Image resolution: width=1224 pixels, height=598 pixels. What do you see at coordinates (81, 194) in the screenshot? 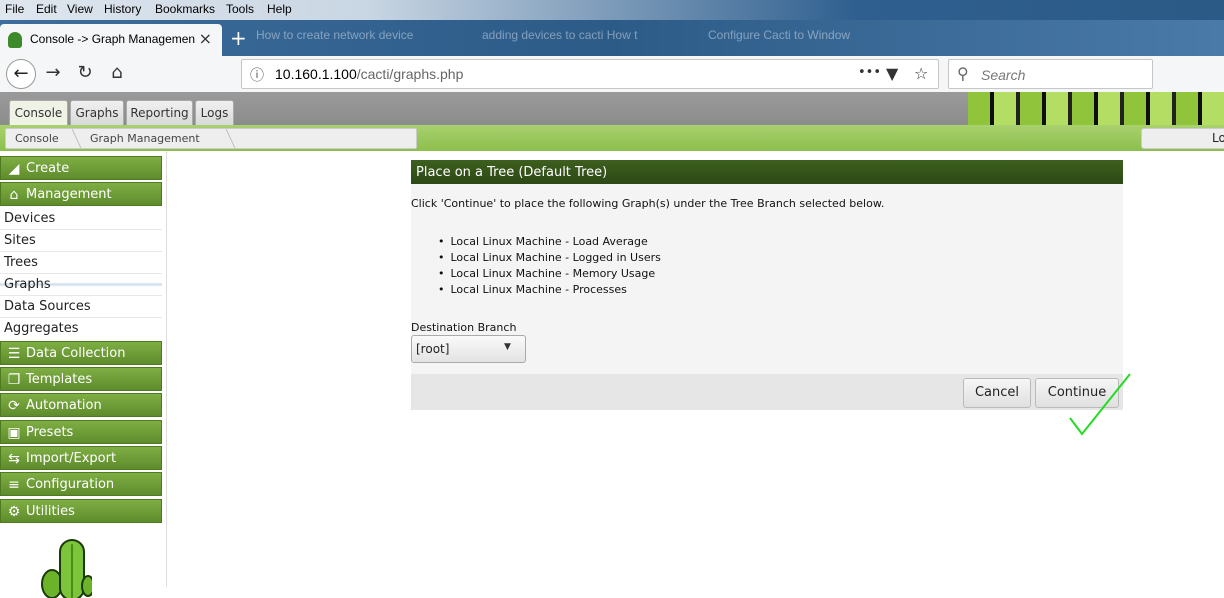
I see `sidebar-management: ⌂ Management` at bounding box center [81, 194].